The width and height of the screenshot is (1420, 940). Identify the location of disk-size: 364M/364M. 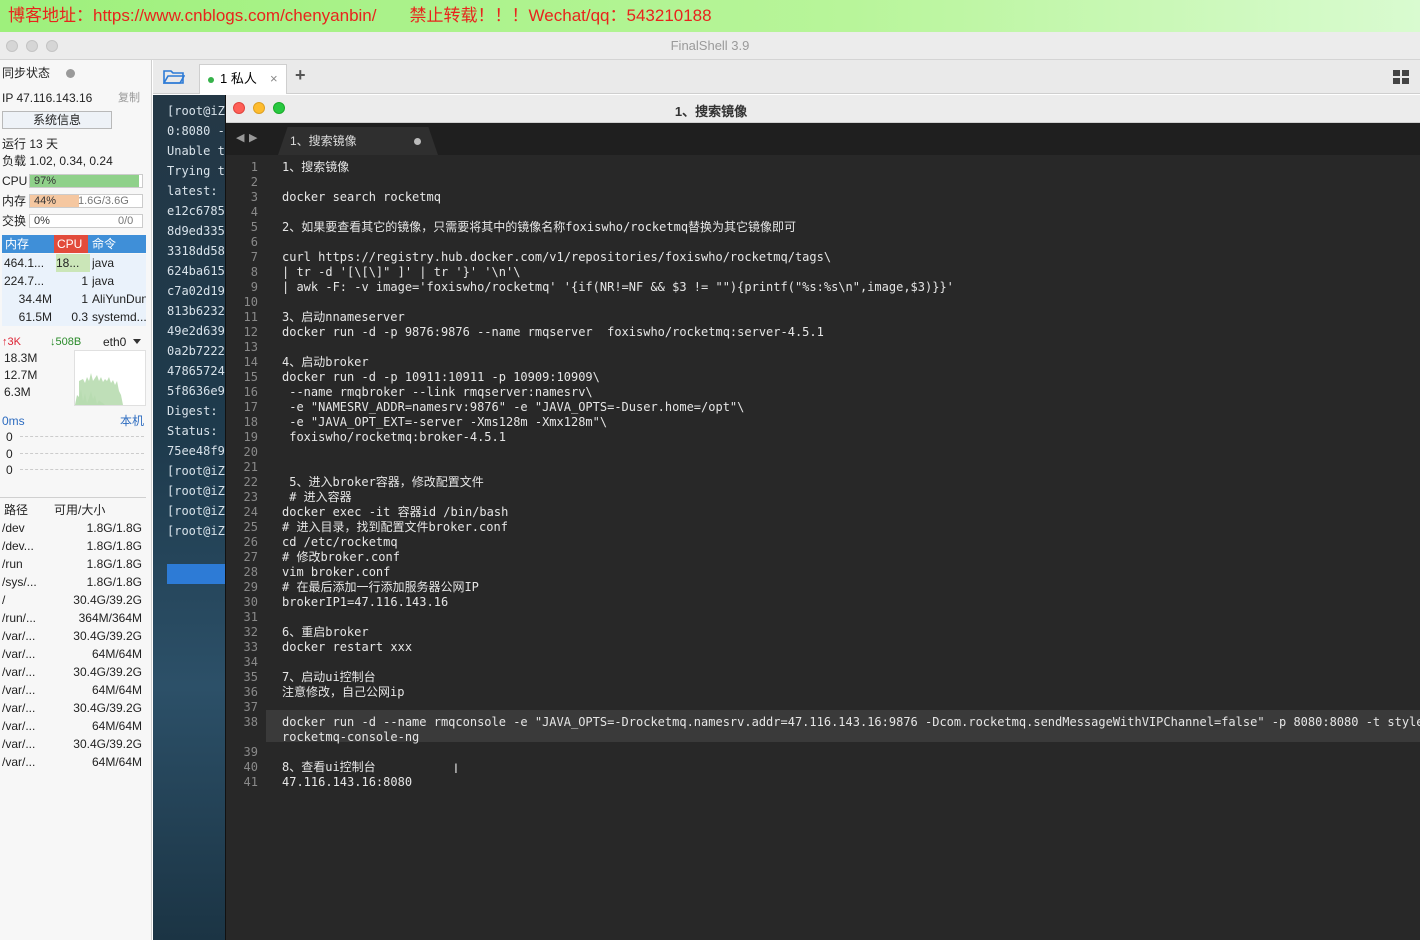
(110, 618).